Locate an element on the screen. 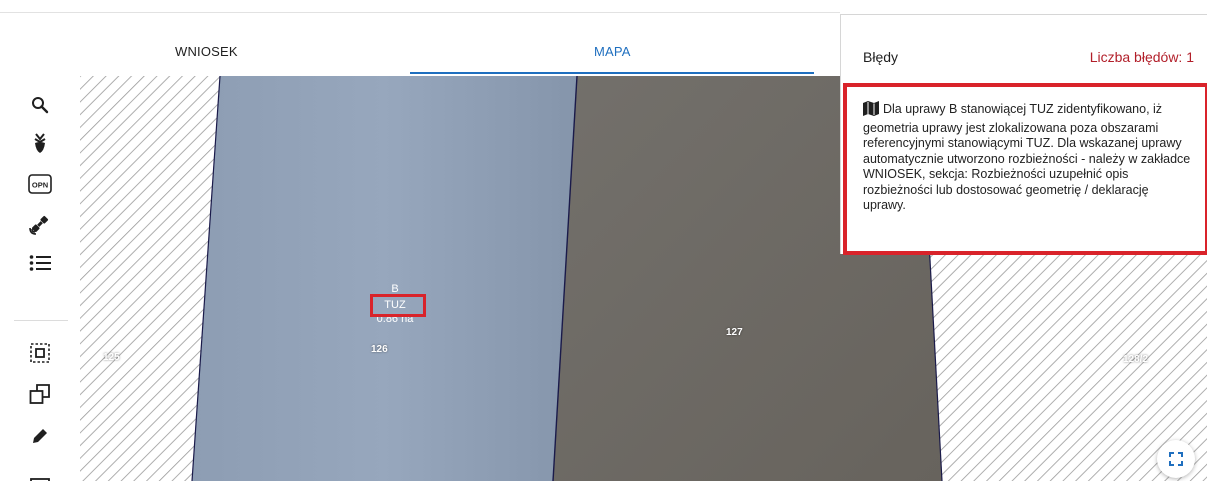 The image size is (1207, 481). copy-icon is located at coordinates (40, 394).